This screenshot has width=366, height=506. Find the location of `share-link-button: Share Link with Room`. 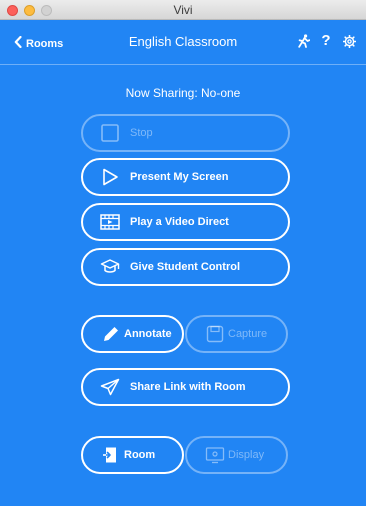

share-link-button: Share Link with Room is located at coordinates (185, 387).